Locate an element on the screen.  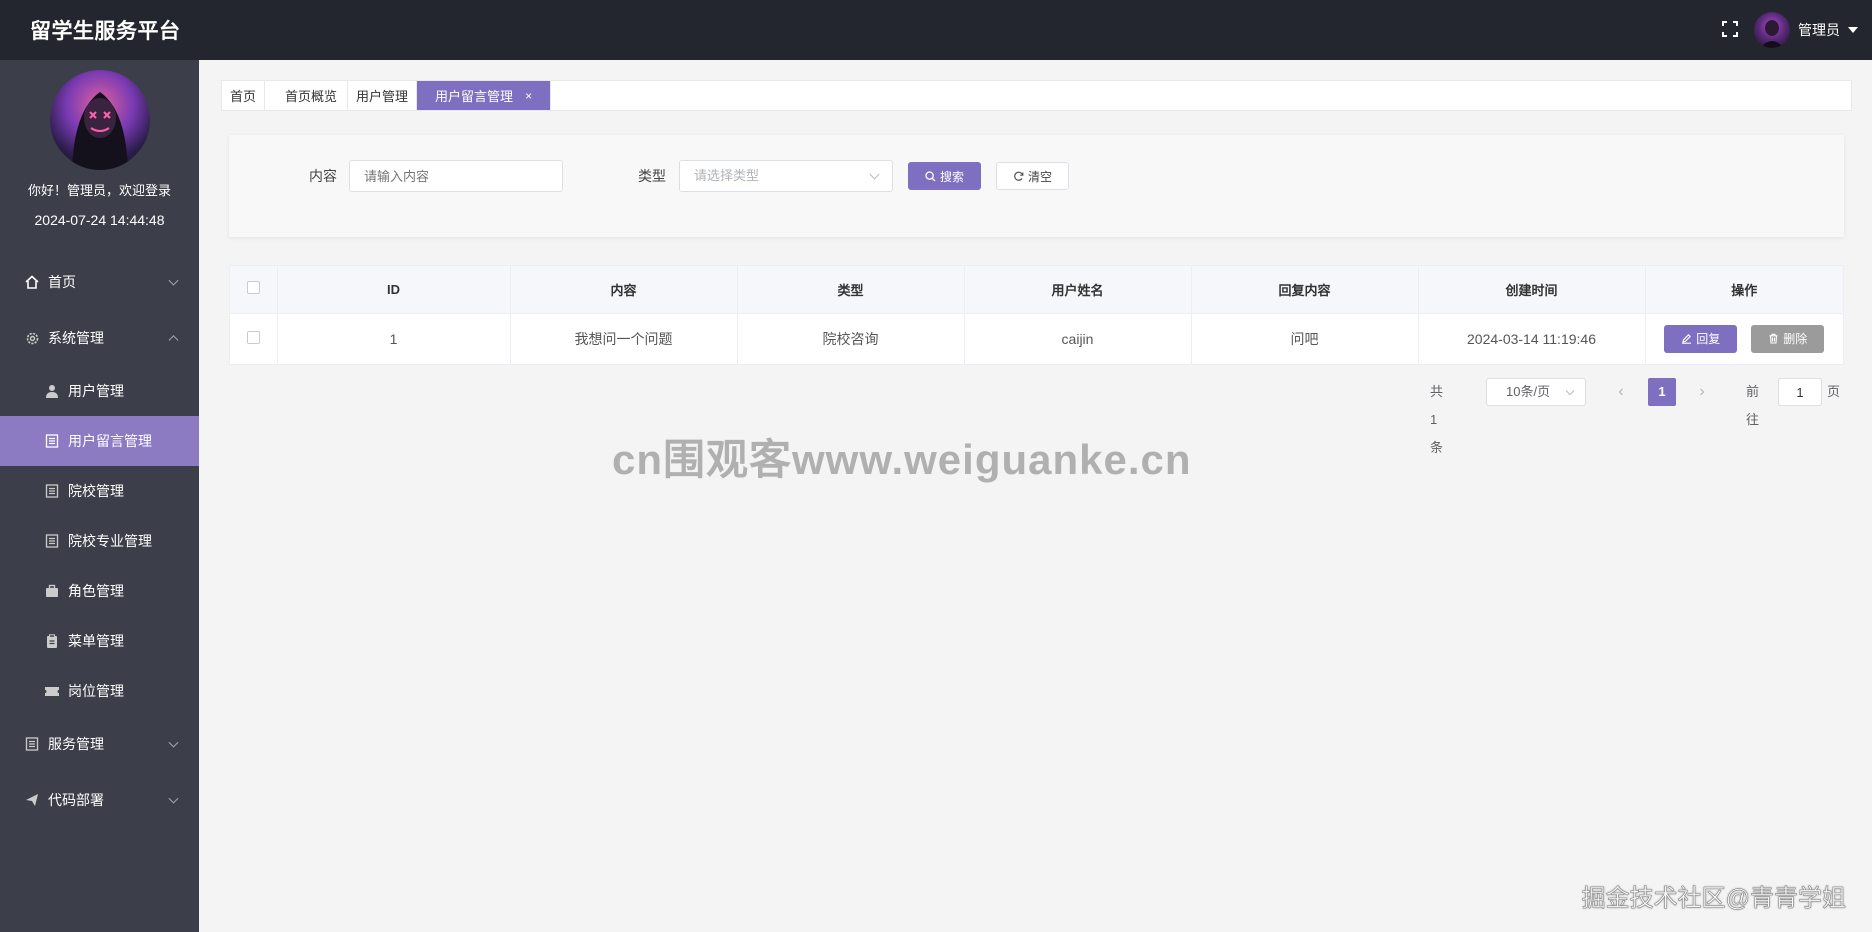
search-icon is located at coordinates (930, 176).